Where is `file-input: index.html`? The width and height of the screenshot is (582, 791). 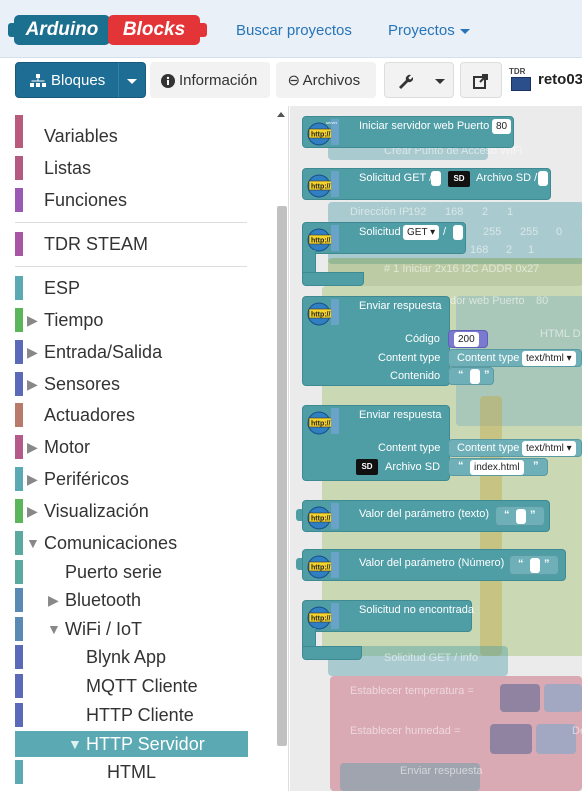
file-input: index.html is located at coordinates (497, 467).